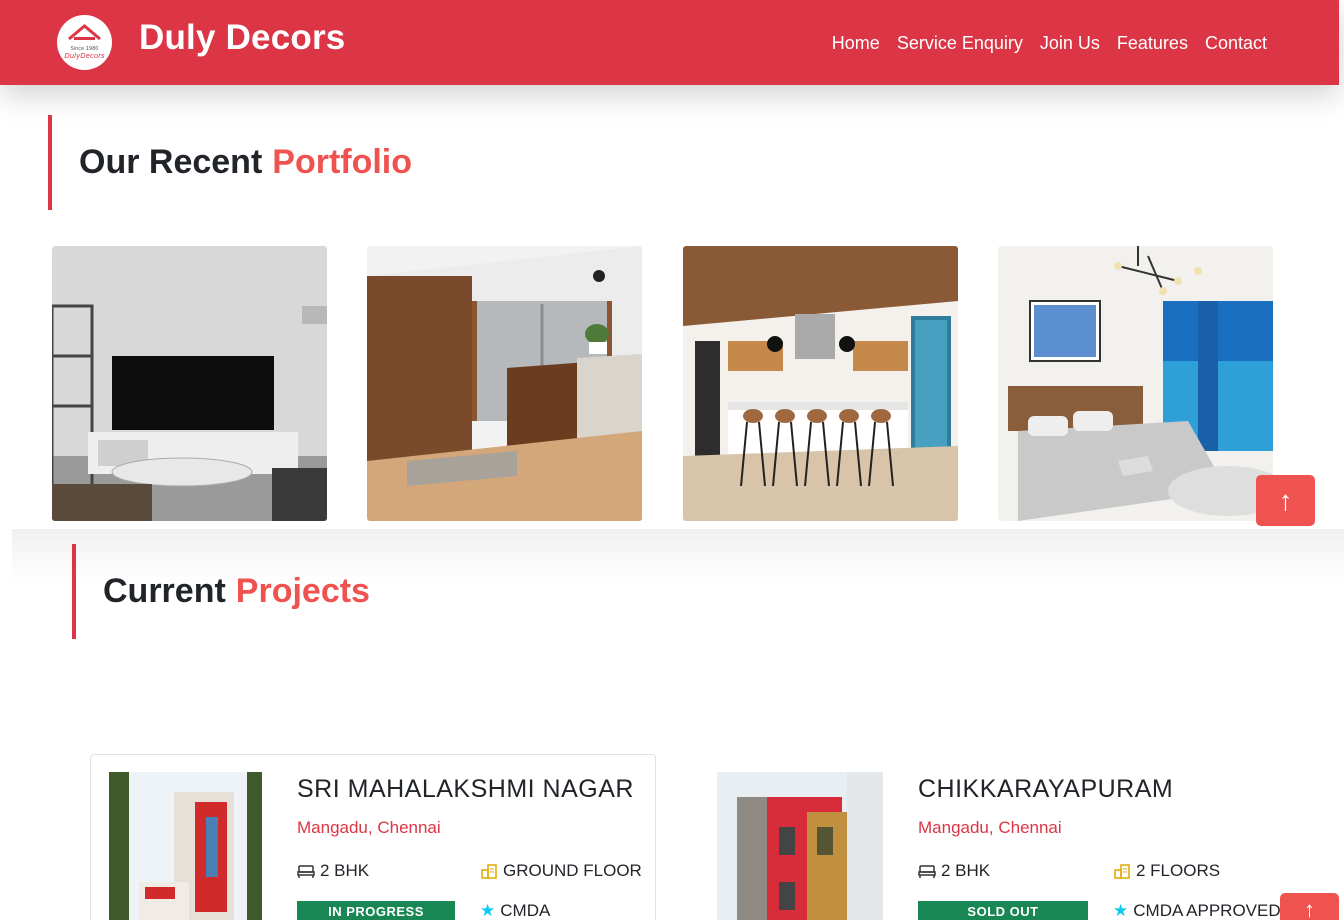  Describe the element at coordinates (465, 789) in the screenshot. I see `project-name: SRI MAHALAKSHMI NAGAR` at that location.